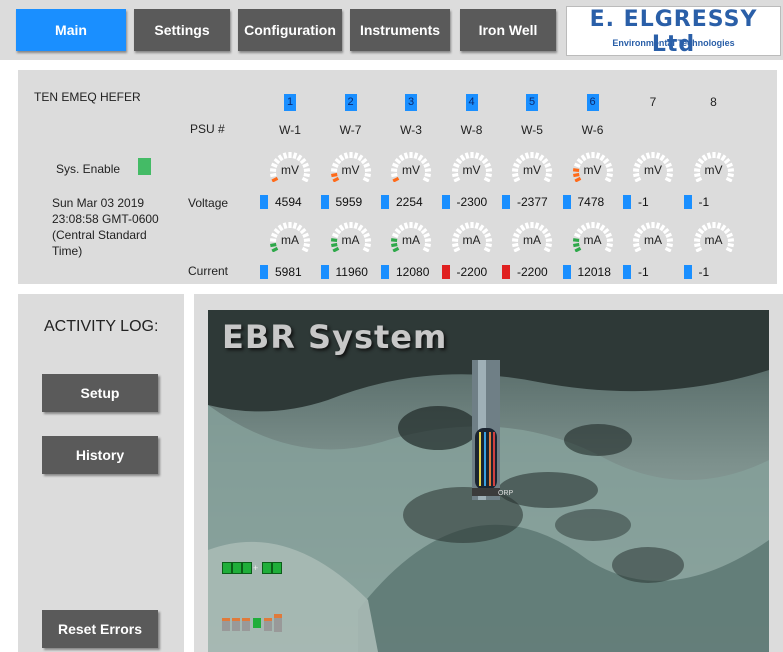 This screenshot has height=652, width=783. What do you see at coordinates (673, 43) in the screenshot?
I see `logo-subtitle: Environmental Technologies` at bounding box center [673, 43].